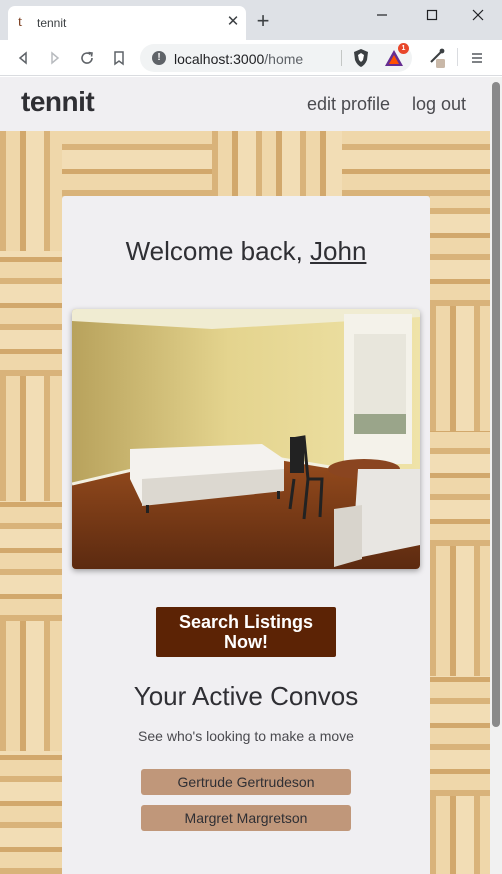 Image resolution: width=502 pixels, height=874 pixels. I want to click on address-bar: ! localhost:3000/home 1, so click(276, 57).